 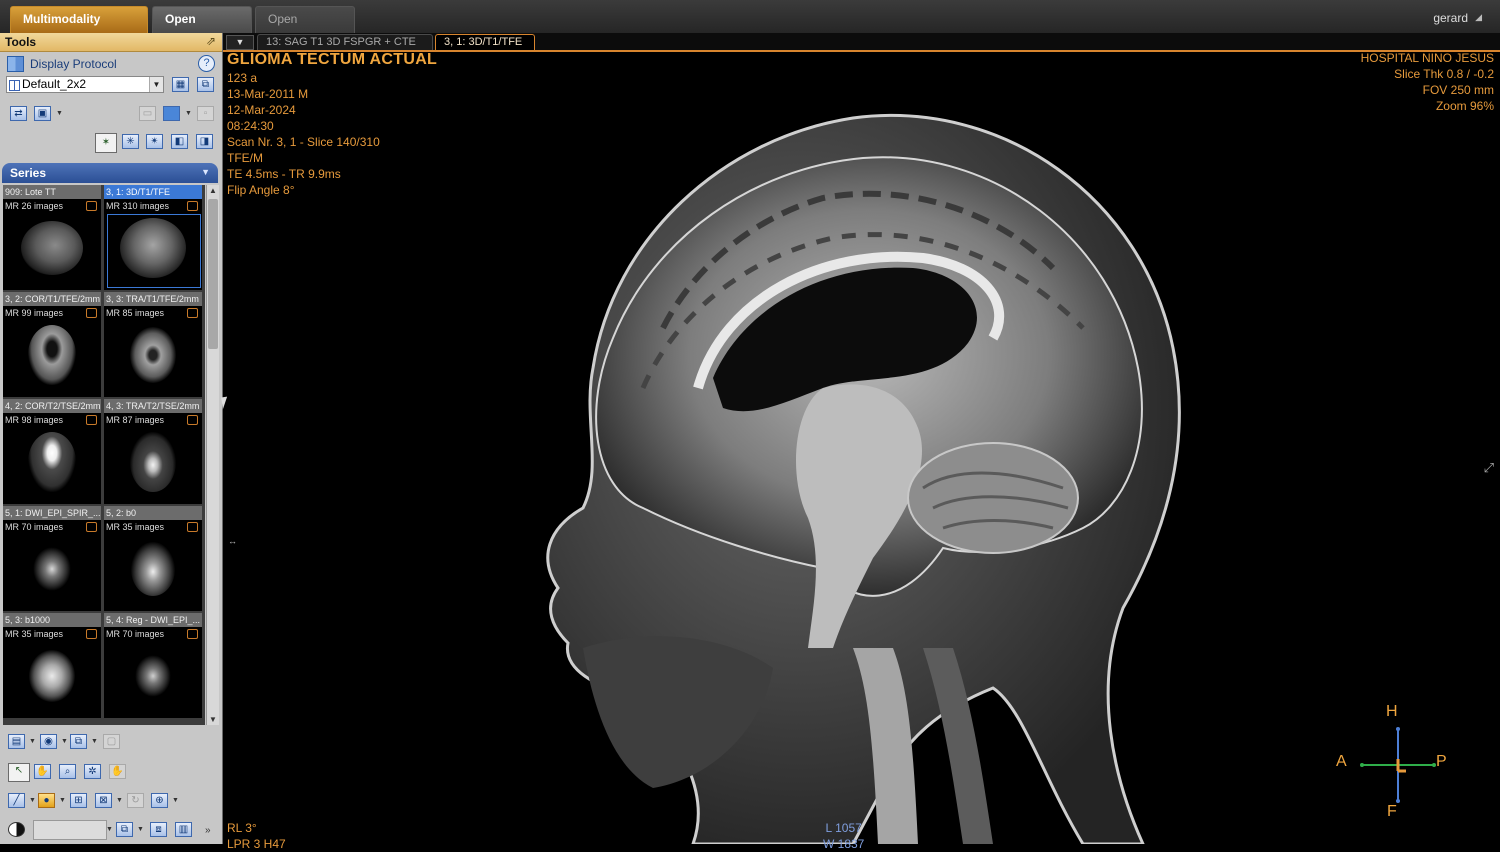 I want to click on patient-dob-sex: 13-Mar-2011 M, so click(x=268, y=94).